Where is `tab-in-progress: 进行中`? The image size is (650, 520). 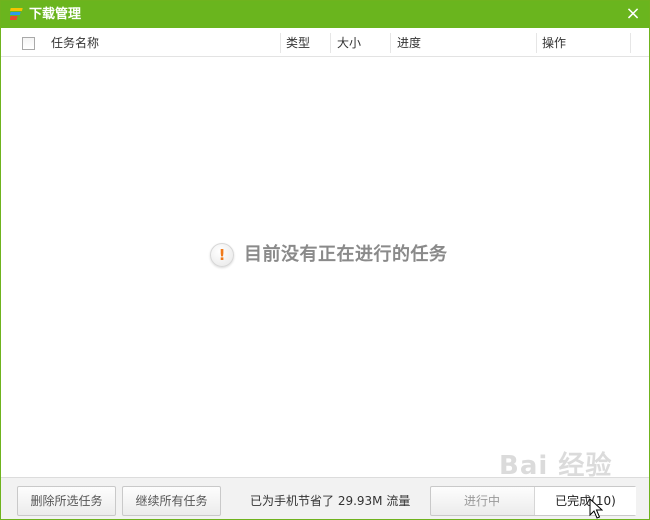
tab-in-progress: 进行中 is located at coordinates (482, 501).